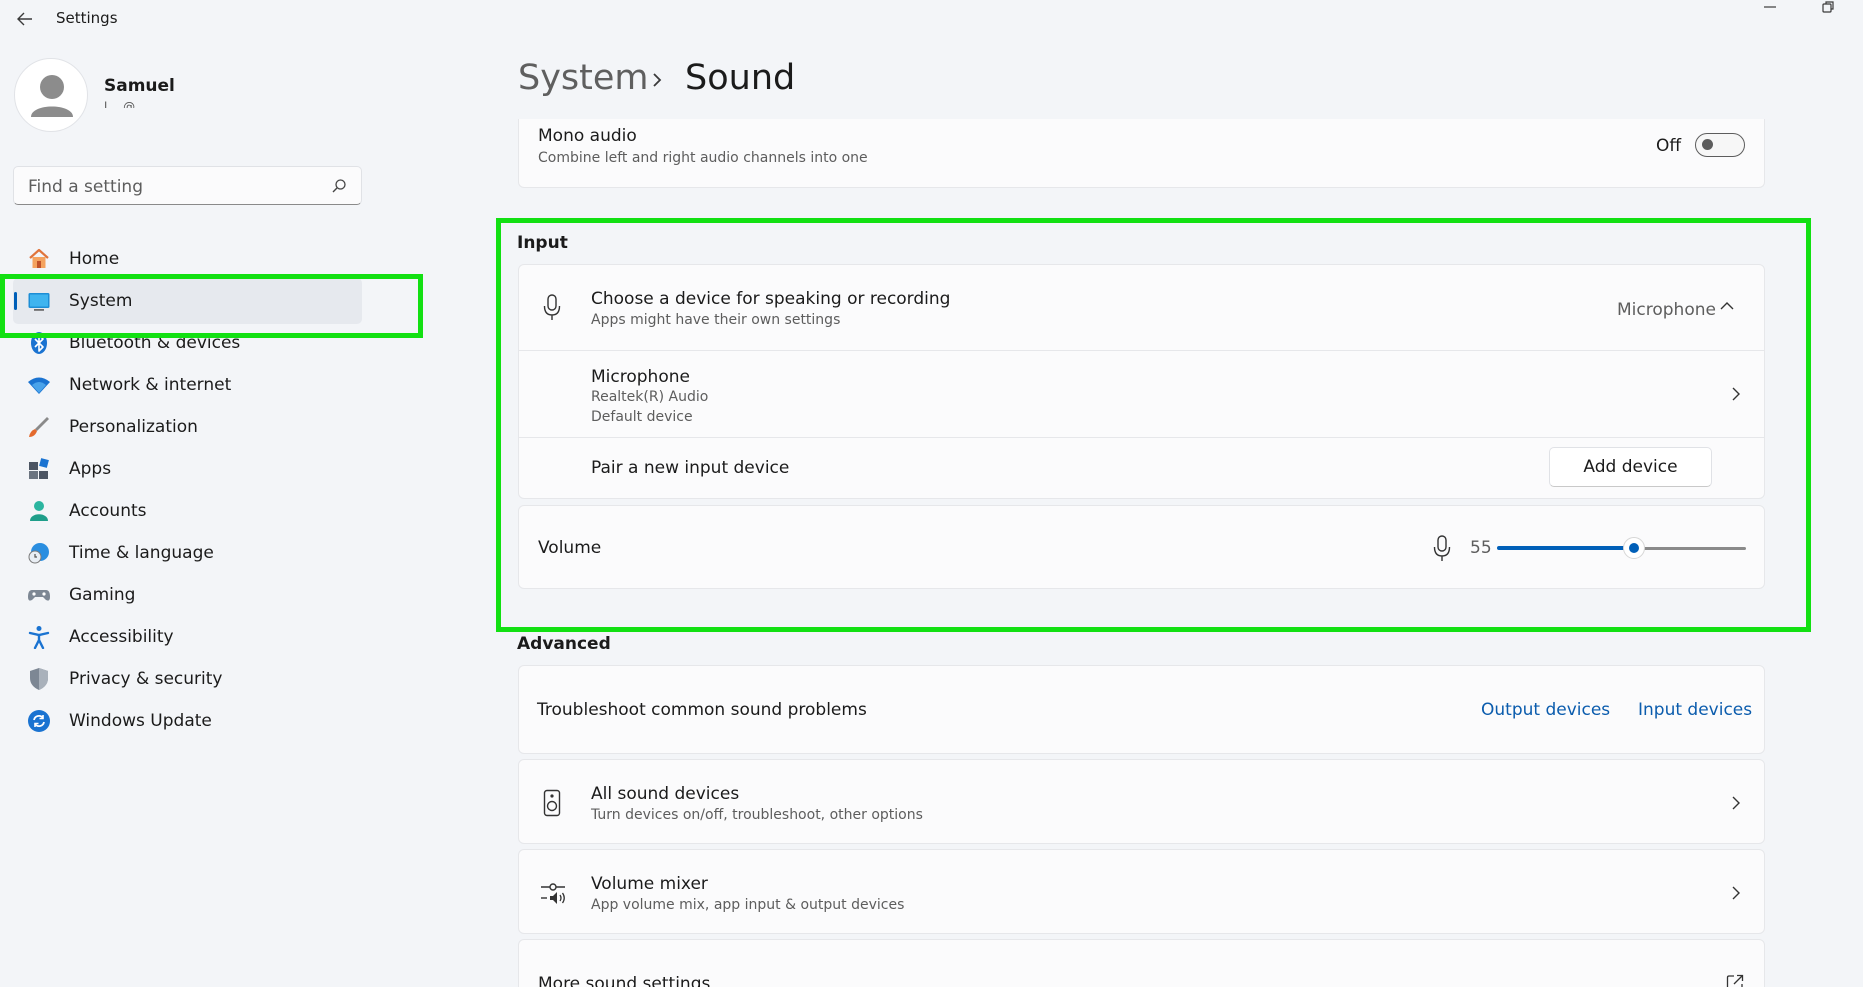 This screenshot has height=987, width=1863. Describe the element at coordinates (1828, 9) in the screenshot. I see `restore-icon` at that location.